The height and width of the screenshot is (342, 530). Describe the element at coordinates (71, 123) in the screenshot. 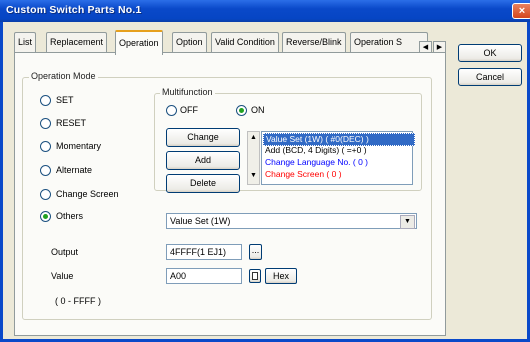

I see `radio-reset-label: RESET` at that location.